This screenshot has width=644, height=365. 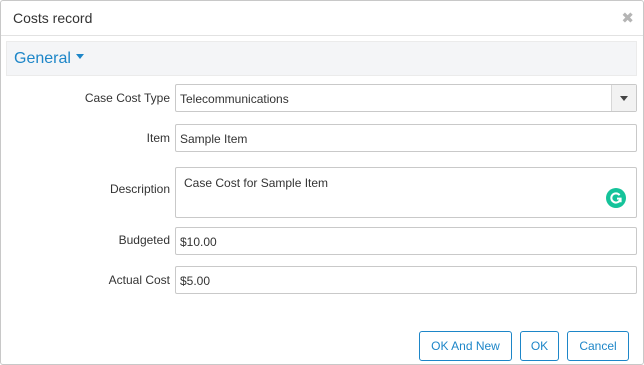 I want to click on grammarly-icon, so click(x=616, y=198).